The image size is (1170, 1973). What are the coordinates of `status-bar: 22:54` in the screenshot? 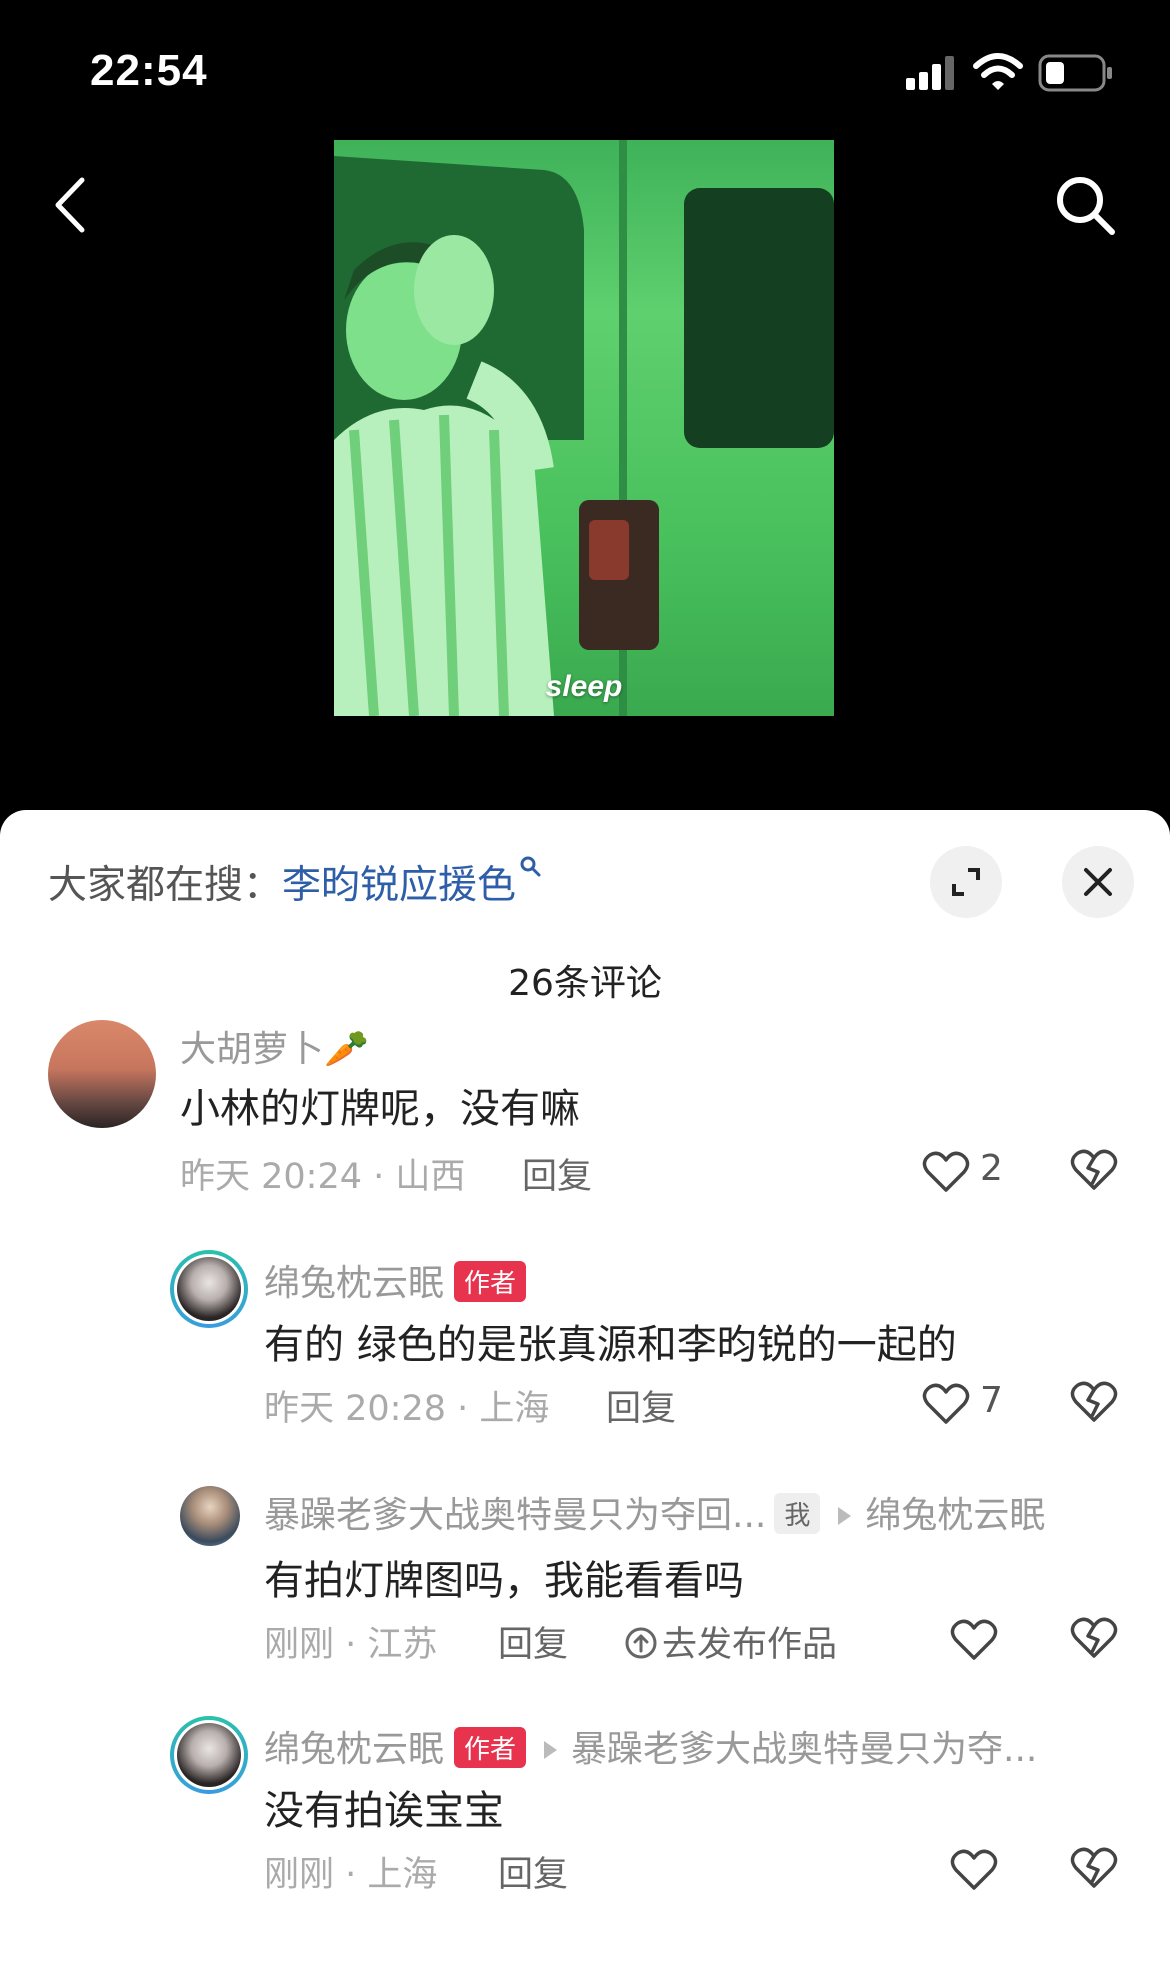 It's located at (585, 70).